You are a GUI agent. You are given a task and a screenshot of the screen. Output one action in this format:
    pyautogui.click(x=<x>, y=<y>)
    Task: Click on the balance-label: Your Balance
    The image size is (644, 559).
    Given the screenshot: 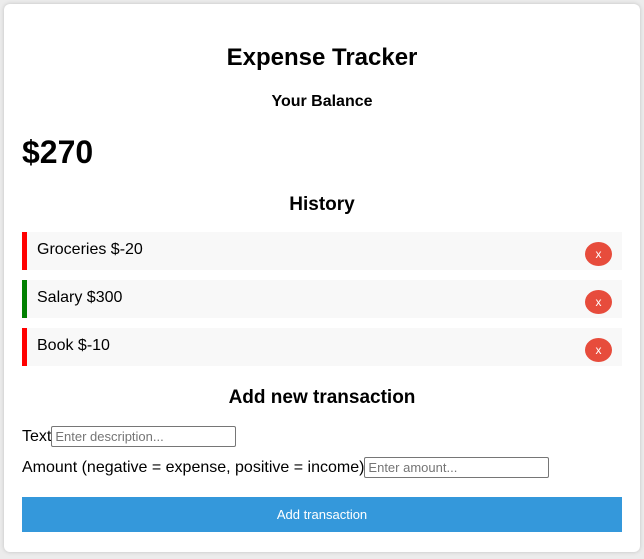 What is the action you would take?
    pyautogui.click(x=322, y=101)
    